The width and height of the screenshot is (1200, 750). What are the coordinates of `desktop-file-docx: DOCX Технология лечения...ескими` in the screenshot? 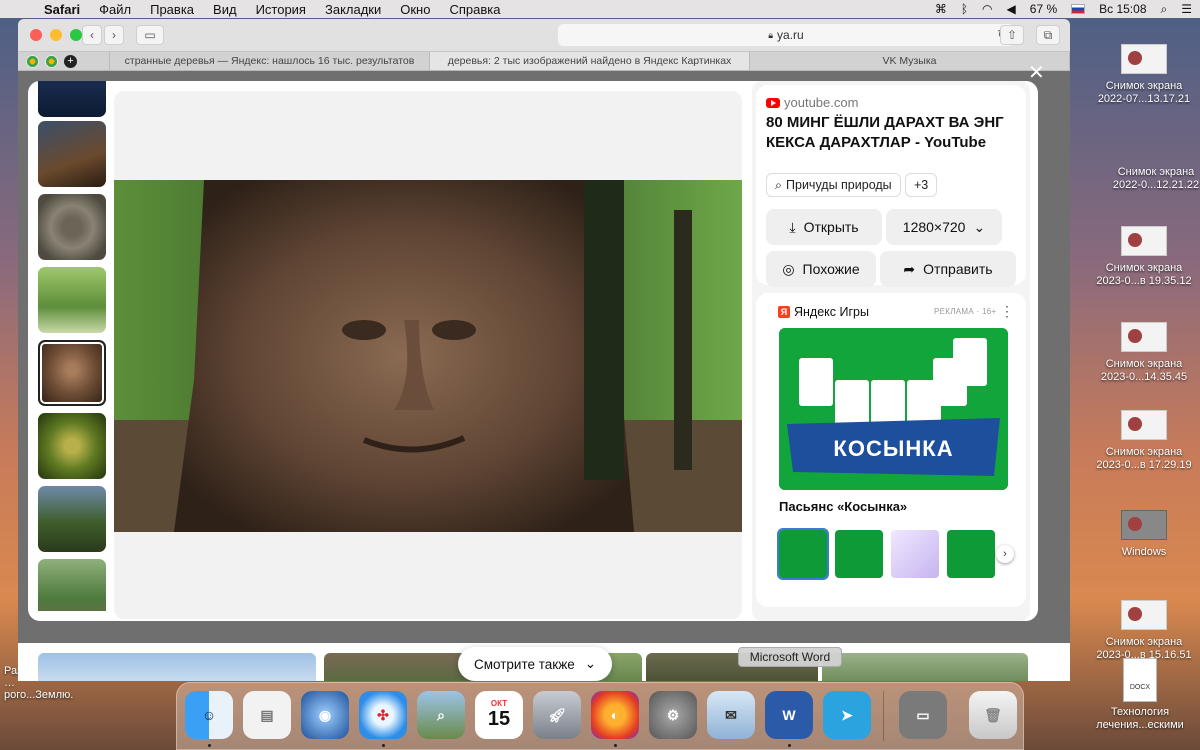 It's located at (1140, 695).